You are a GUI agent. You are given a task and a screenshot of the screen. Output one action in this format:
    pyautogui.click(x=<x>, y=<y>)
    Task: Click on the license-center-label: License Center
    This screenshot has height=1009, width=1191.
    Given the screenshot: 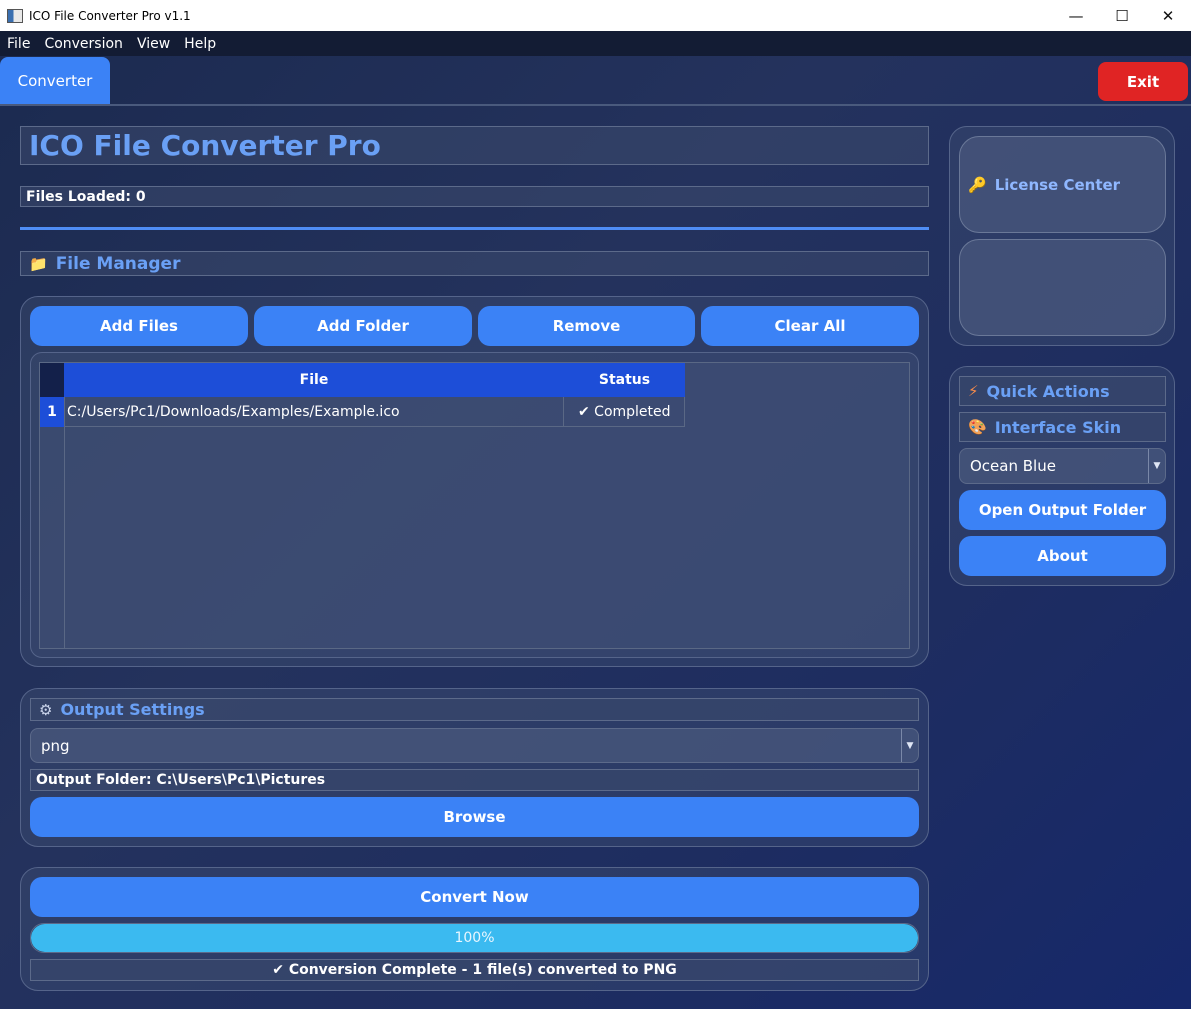 What is the action you would take?
    pyautogui.click(x=1057, y=184)
    